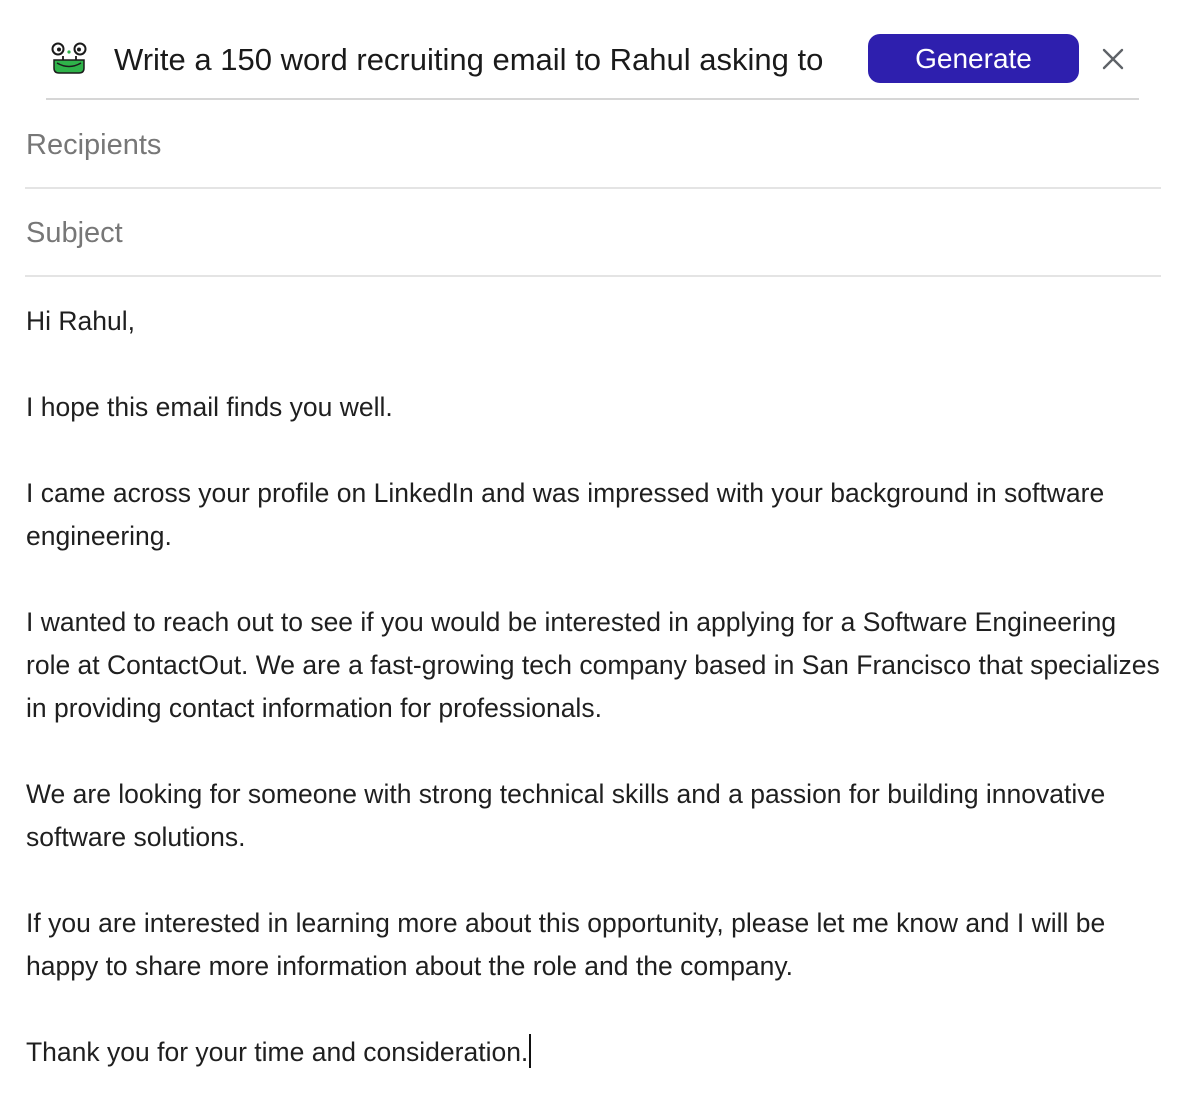  What do you see at coordinates (593, 145) in the screenshot?
I see `recipients-field: Recipients` at bounding box center [593, 145].